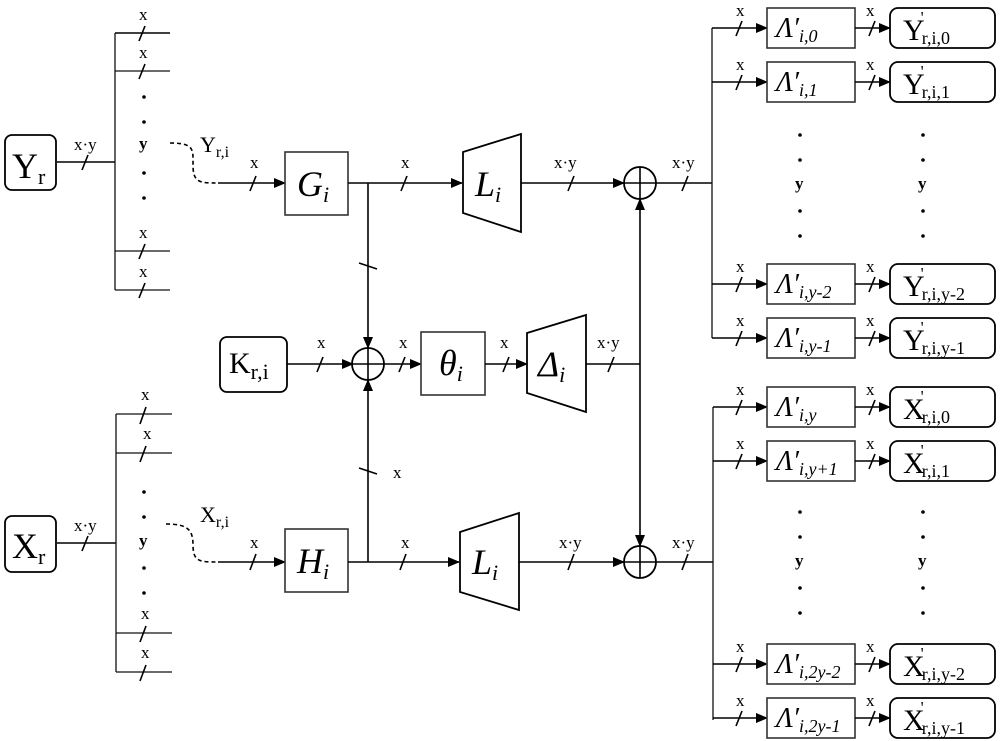 This screenshot has height=741, width=1000. What do you see at coordinates (861, 185) in the screenshot?
I see `Y-out-ellipsis: y y` at bounding box center [861, 185].